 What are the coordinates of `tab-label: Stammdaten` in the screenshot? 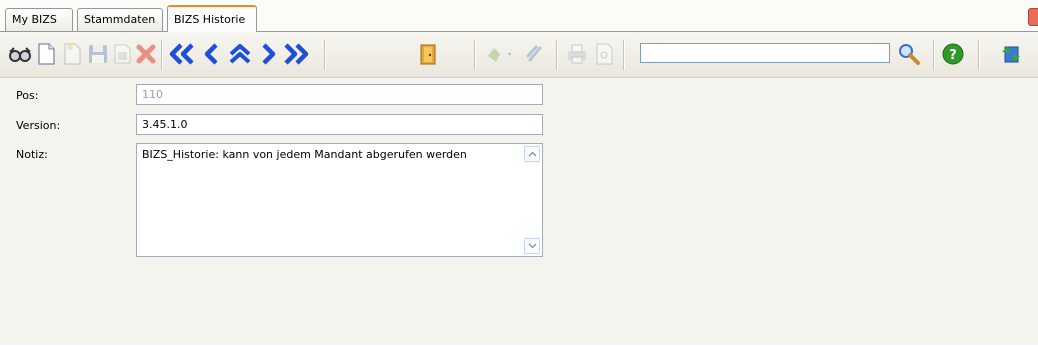 It's located at (120, 19).